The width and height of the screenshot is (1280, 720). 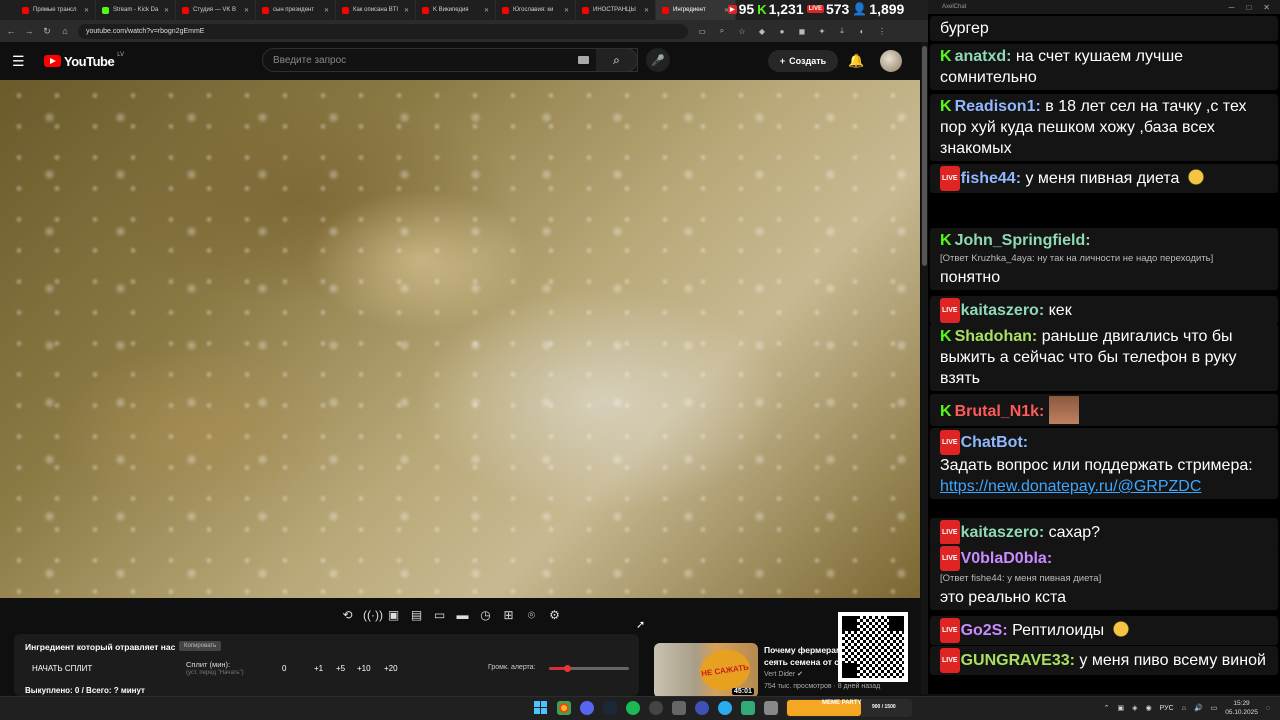 What do you see at coordinates (284, 668) in the screenshot?
I see `split-minutes-value: 0` at bounding box center [284, 668].